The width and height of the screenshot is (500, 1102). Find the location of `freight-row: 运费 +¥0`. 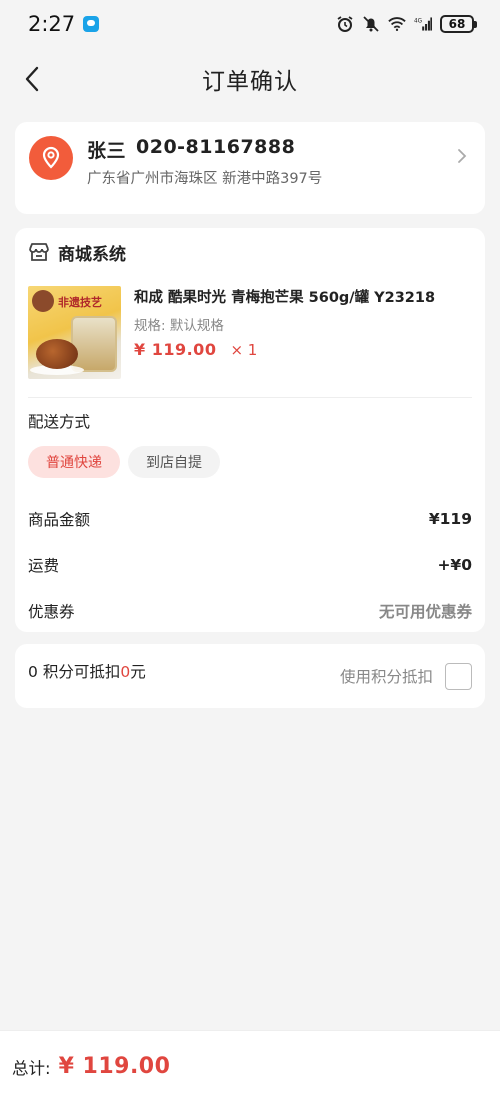

freight-row: 运费 +¥0 is located at coordinates (250, 565).